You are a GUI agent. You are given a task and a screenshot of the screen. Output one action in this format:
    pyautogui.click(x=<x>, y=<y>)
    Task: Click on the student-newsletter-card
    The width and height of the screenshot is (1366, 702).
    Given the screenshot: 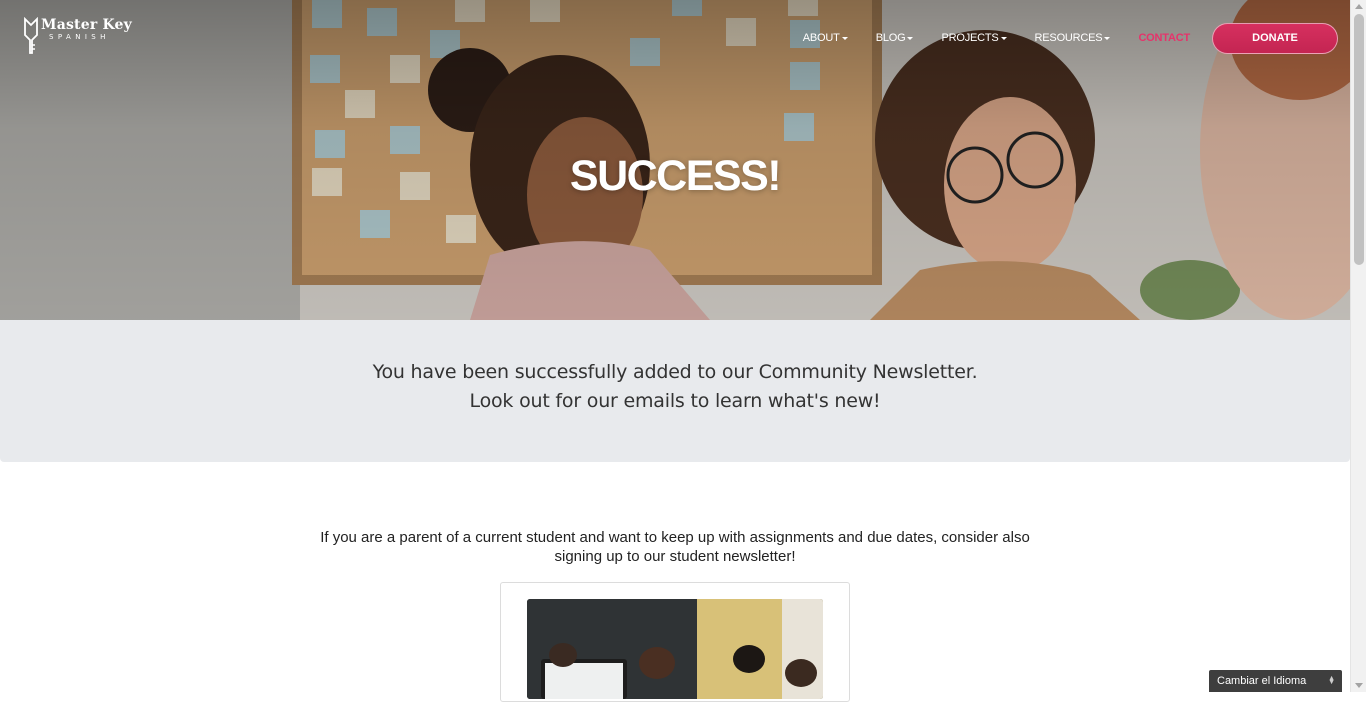 What is the action you would take?
    pyautogui.click(x=675, y=642)
    